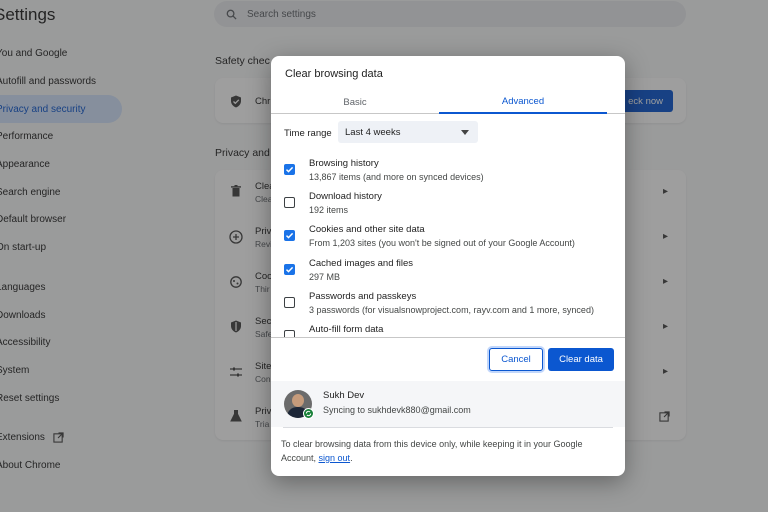 The image size is (768, 512). What do you see at coordinates (298, 400) in the screenshot?
I see `avatar-head` at bounding box center [298, 400].